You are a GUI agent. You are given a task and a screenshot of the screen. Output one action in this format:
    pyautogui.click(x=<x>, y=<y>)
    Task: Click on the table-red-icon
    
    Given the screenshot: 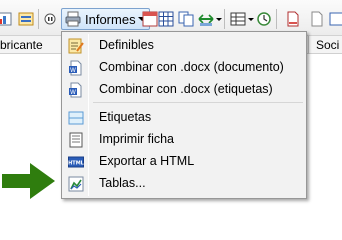 What is the action you would take?
    pyautogui.click(x=150, y=19)
    